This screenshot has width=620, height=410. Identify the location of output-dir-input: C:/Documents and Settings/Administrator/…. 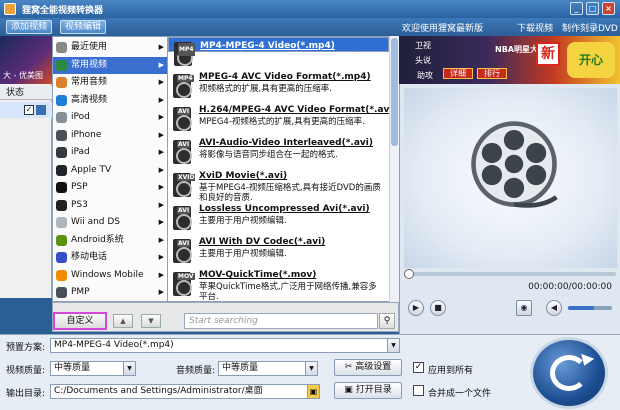
(185, 391).